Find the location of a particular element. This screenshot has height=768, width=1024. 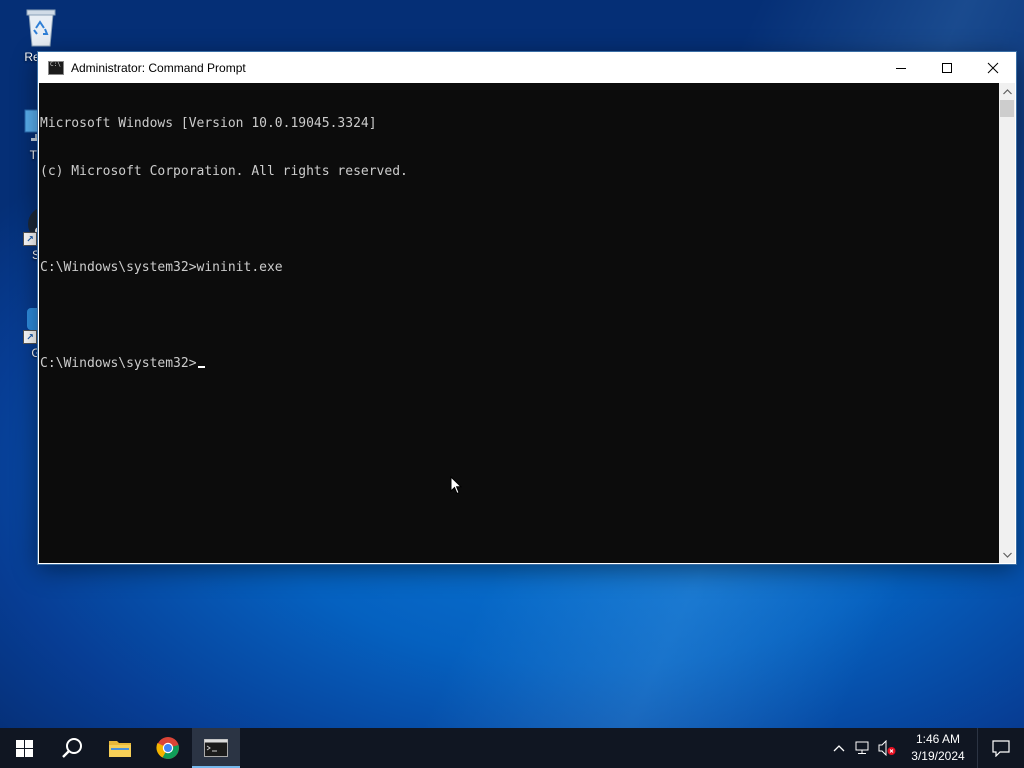

chevron-down-icon is located at coordinates (1007, 555).